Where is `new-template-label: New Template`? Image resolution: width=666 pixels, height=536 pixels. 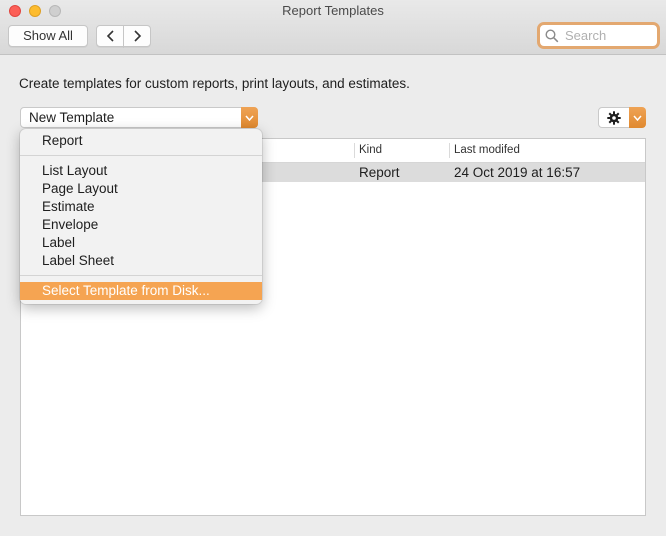 new-template-label: New Template is located at coordinates (72, 117).